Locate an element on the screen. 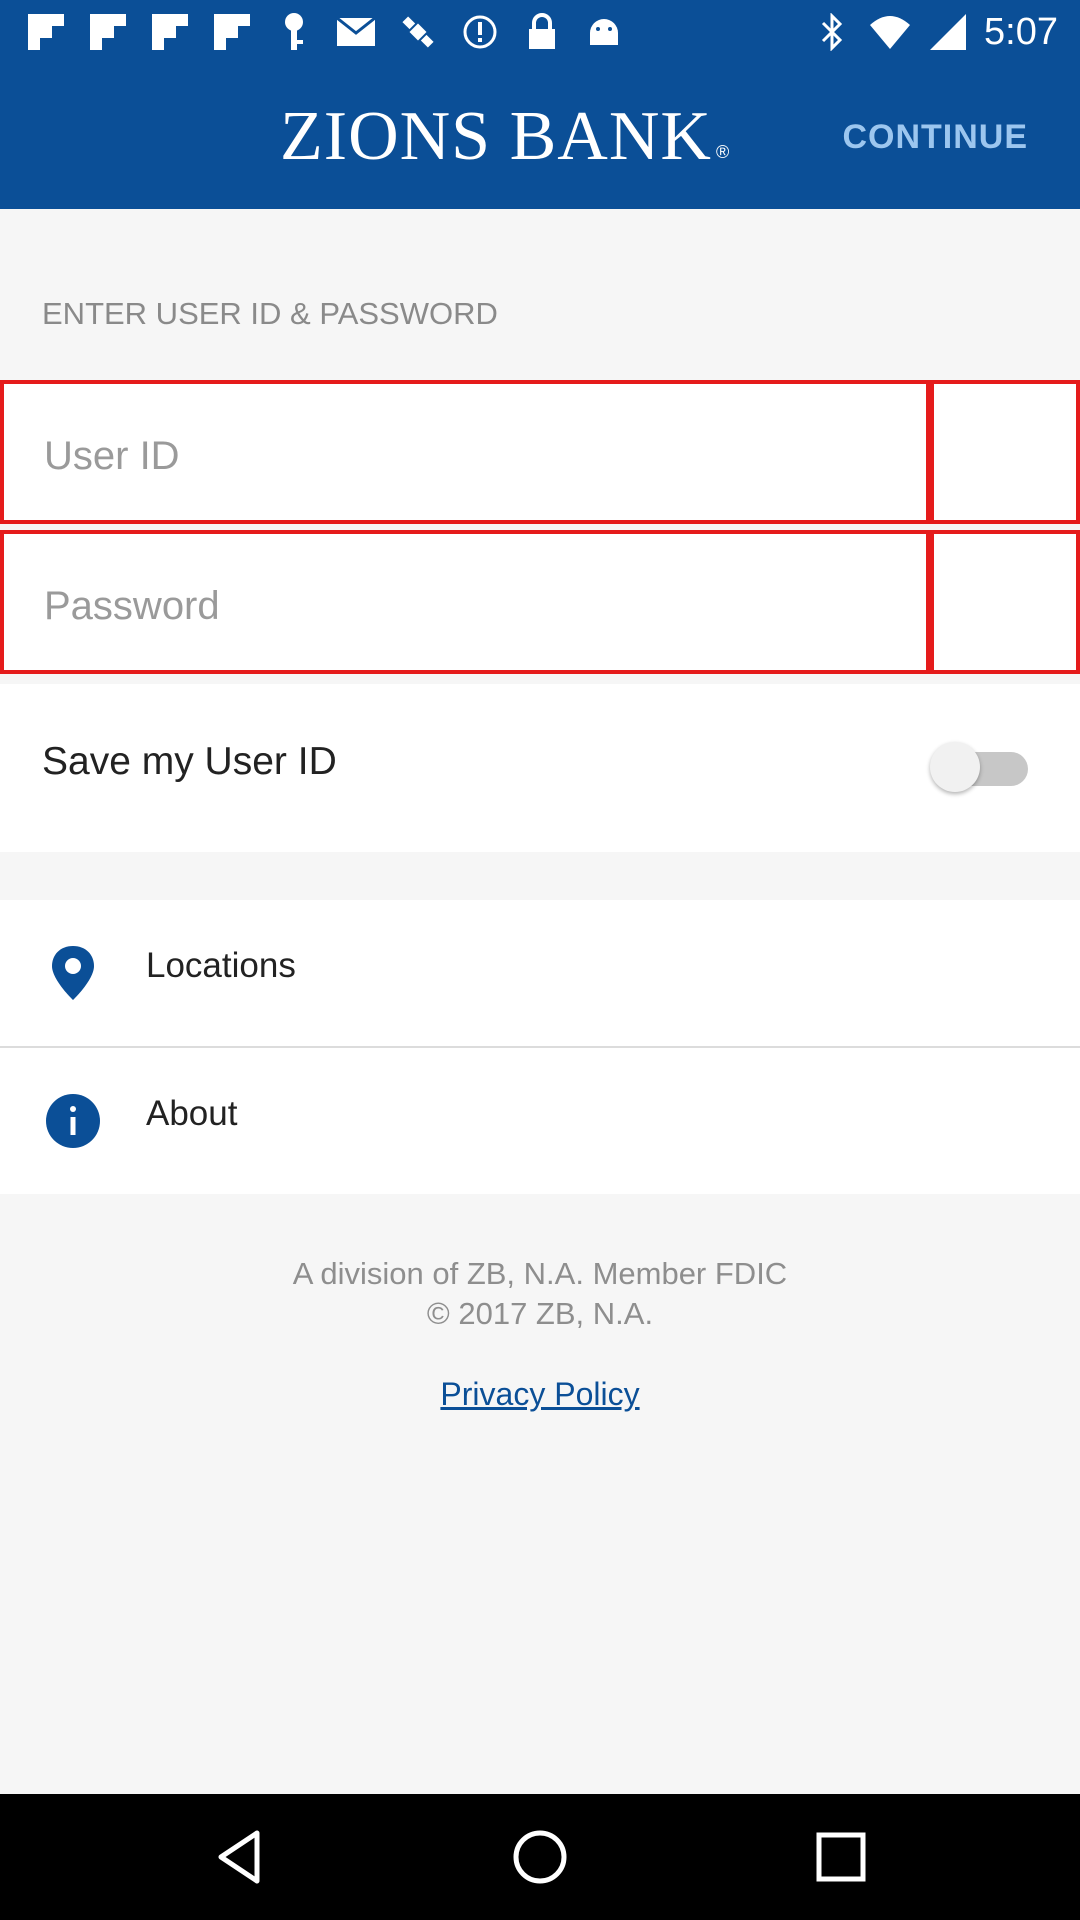 The image size is (1080, 1920). status-bar: 5:07 is located at coordinates (540, 31).